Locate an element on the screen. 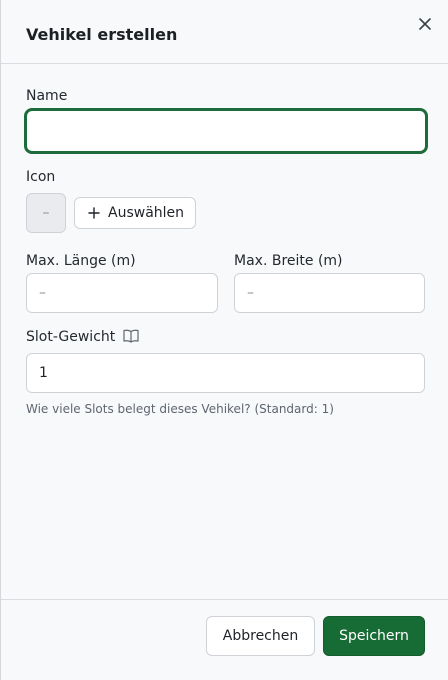 This screenshot has height=680, width=448. save-button: Speichern is located at coordinates (374, 636).